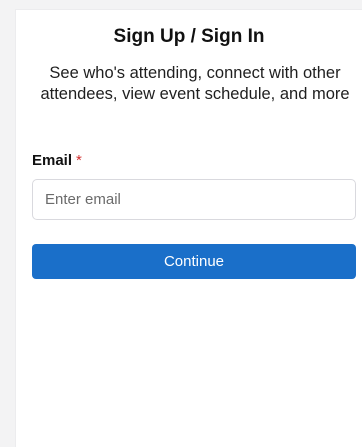  I want to click on continue-button: Continue, so click(194, 261).